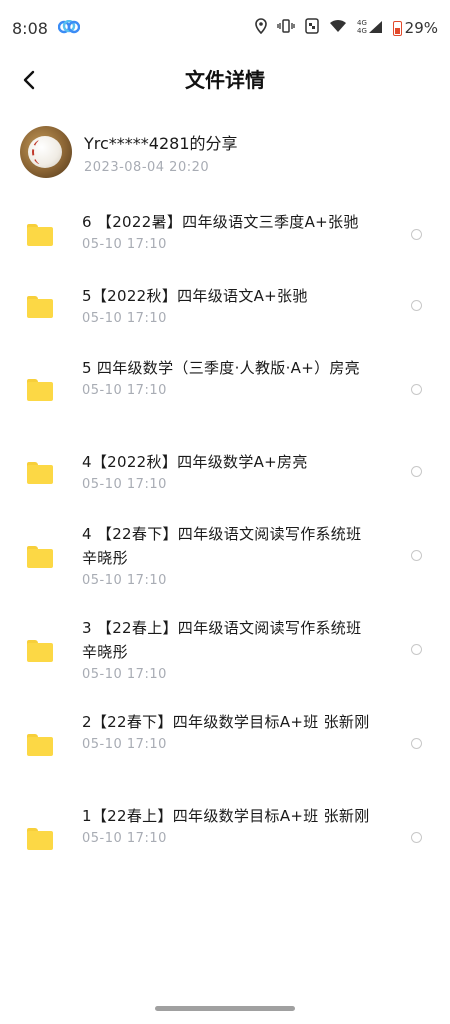 The width and height of the screenshot is (450, 1024). I want to click on status-bar: 8:08 4G 4G 29%, so click(225, 28).